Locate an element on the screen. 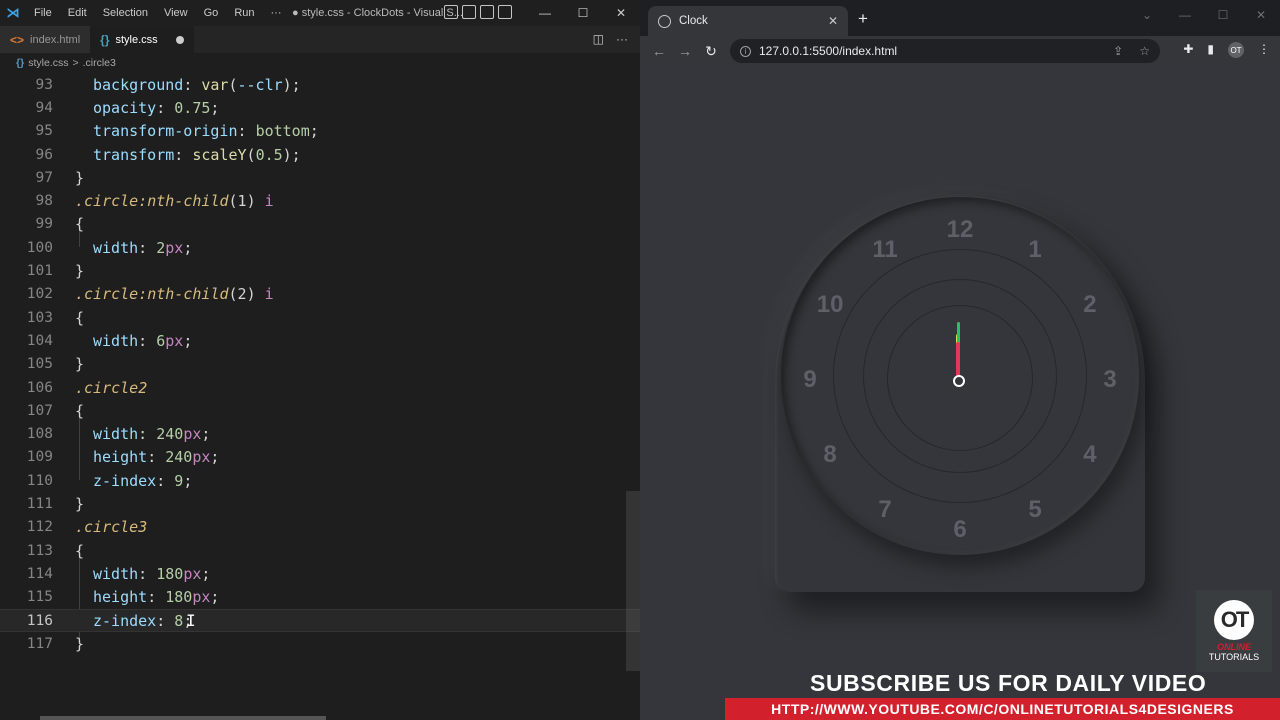  chevron-down-icon: ⌄ is located at coordinates (1147, 15).